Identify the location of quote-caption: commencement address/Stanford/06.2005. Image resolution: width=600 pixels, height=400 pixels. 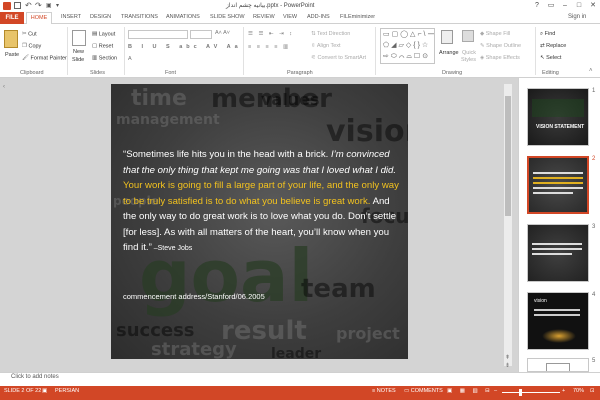
(194, 296).